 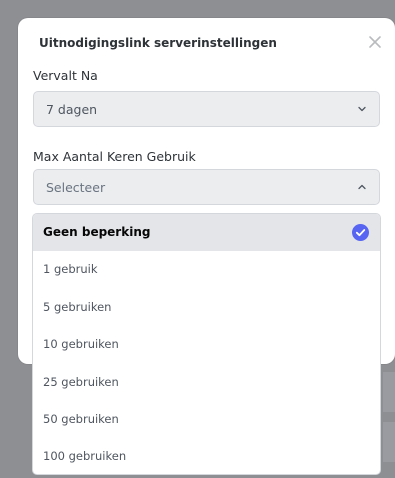 I want to click on option-100-uses: 100 gebruiken, so click(x=206, y=456).